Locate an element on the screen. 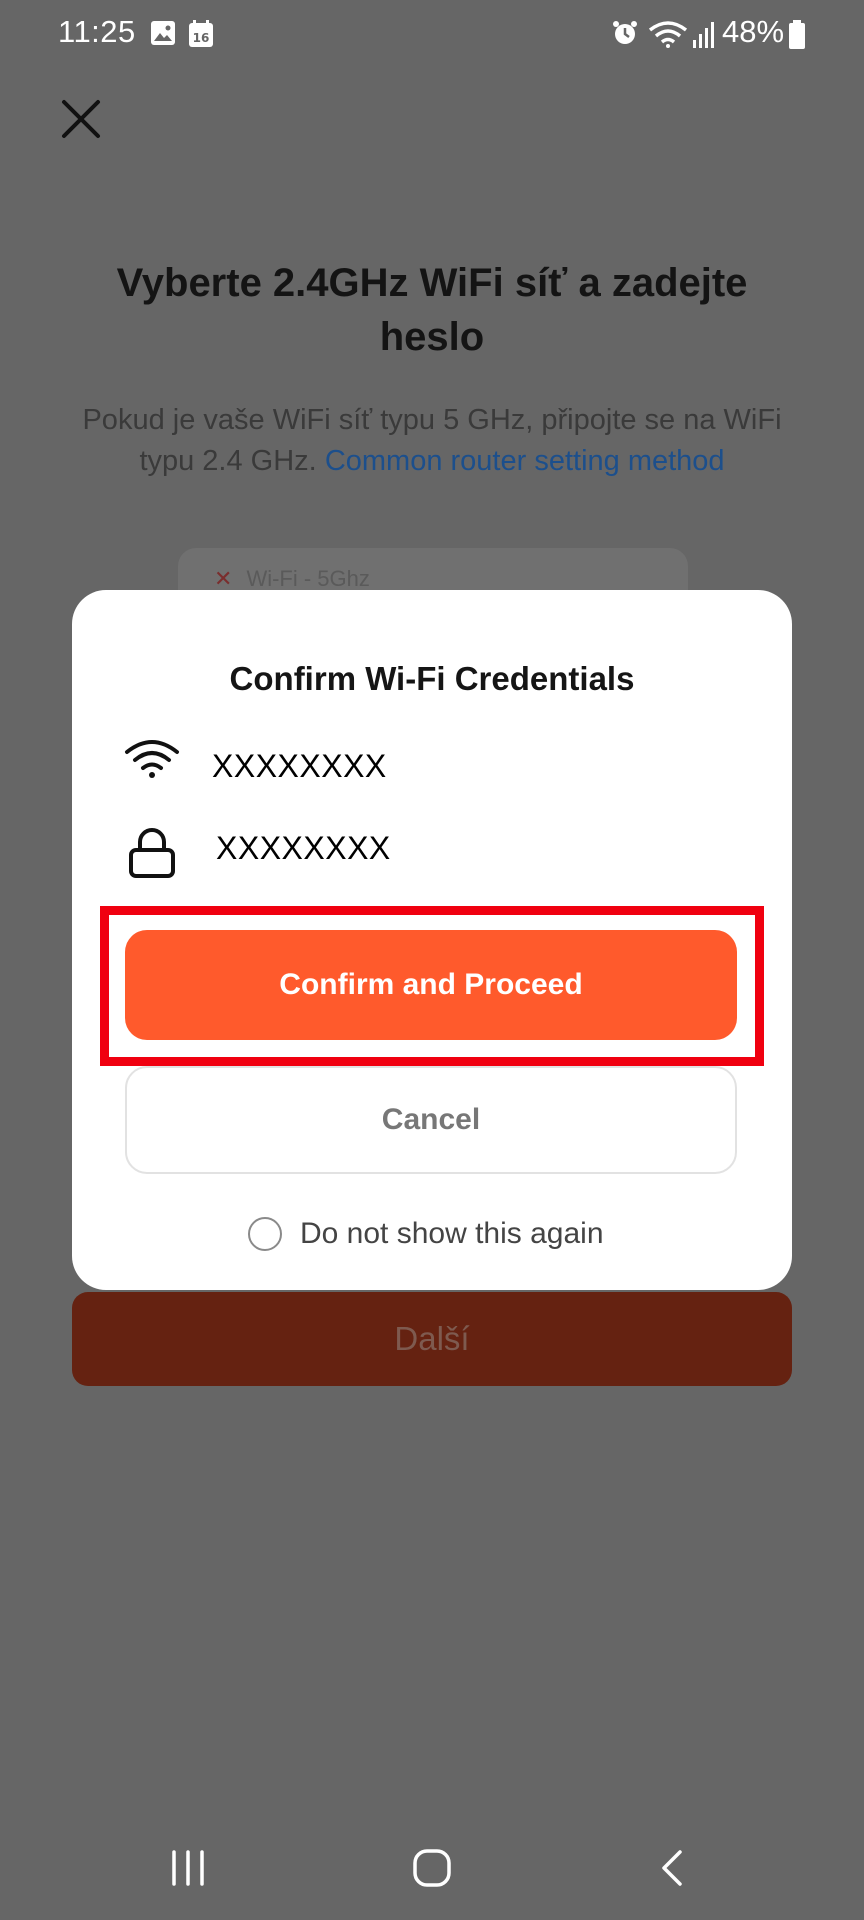 The width and height of the screenshot is (864, 1920). x-mark-icon: ✕ is located at coordinates (223, 578).